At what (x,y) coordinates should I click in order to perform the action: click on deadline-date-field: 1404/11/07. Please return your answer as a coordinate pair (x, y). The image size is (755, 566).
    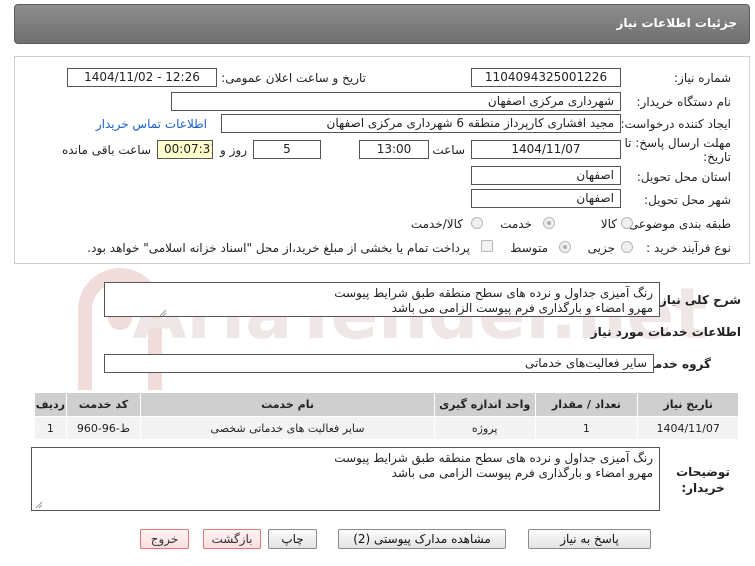
    Looking at the image, I should click on (546, 149).